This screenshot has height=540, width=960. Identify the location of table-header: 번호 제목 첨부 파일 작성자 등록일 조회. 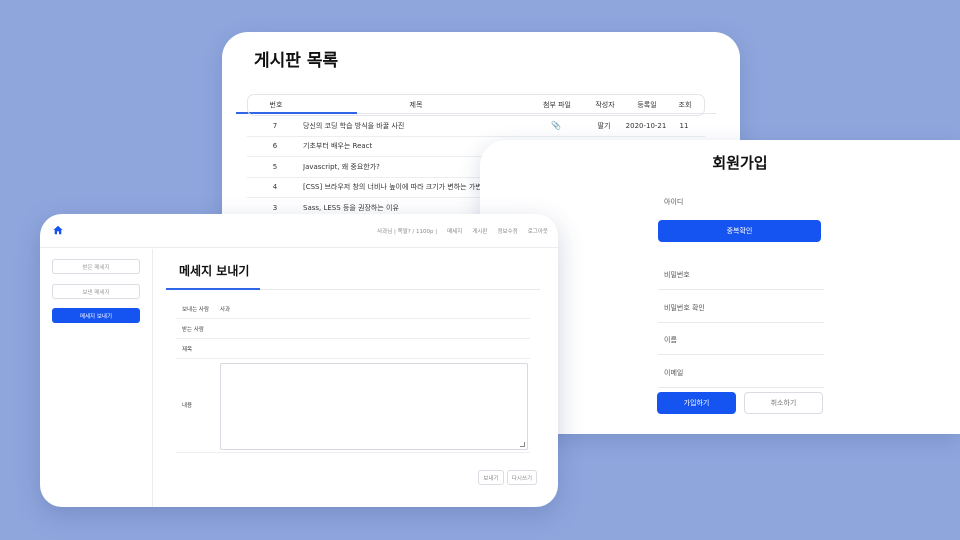
(476, 105).